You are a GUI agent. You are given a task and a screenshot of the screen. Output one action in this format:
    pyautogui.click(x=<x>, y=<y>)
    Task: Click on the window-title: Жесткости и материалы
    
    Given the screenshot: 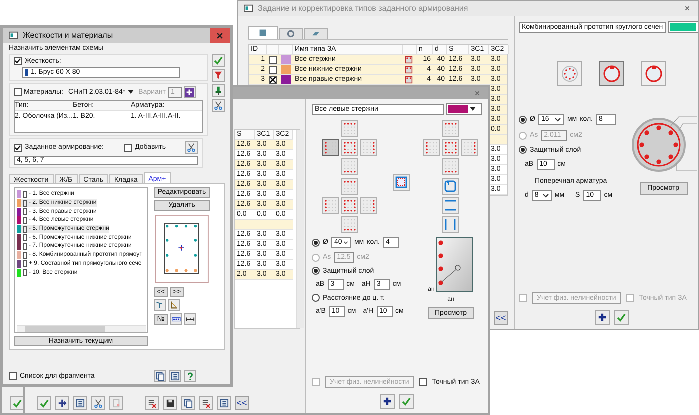 What is the action you would take?
    pyautogui.click(x=68, y=35)
    